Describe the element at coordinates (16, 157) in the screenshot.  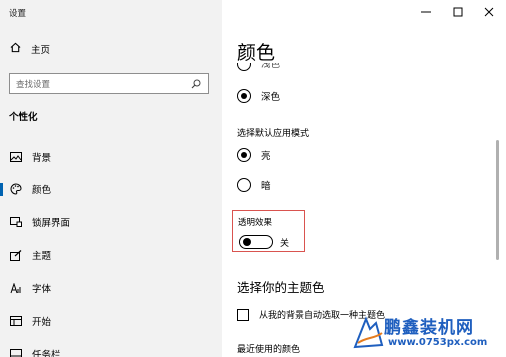
I see `image-icon` at that location.